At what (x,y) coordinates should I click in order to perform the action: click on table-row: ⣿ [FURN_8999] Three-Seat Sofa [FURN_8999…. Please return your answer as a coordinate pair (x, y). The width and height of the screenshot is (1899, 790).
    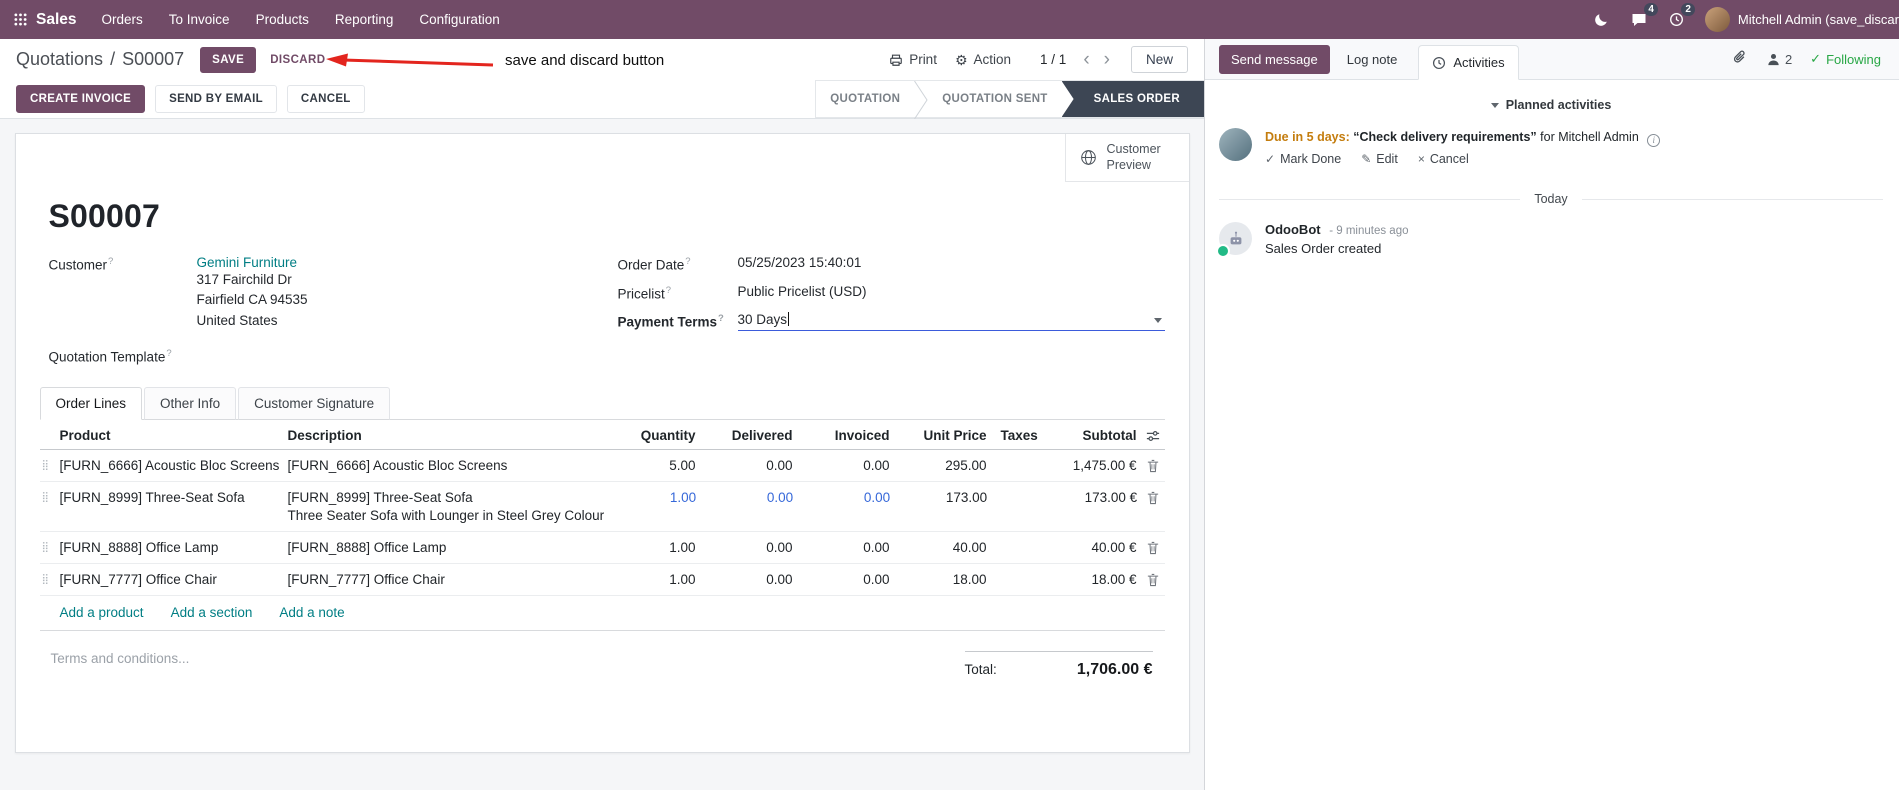
    Looking at the image, I should click on (602, 507).